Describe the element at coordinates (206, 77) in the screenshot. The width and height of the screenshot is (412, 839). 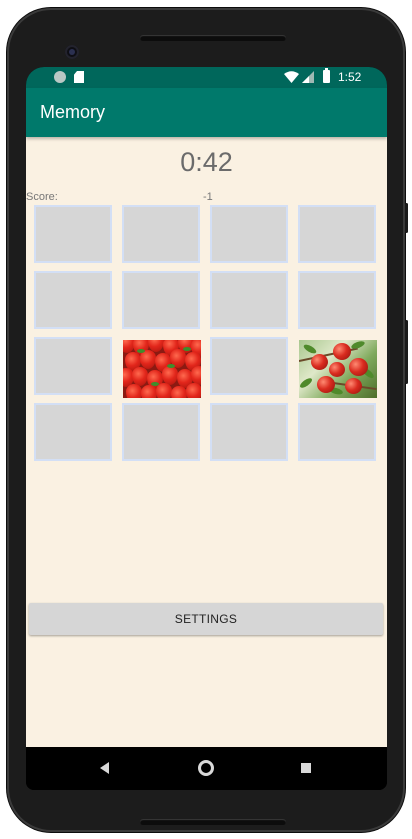
I see `status-bar: 1:52` at that location.